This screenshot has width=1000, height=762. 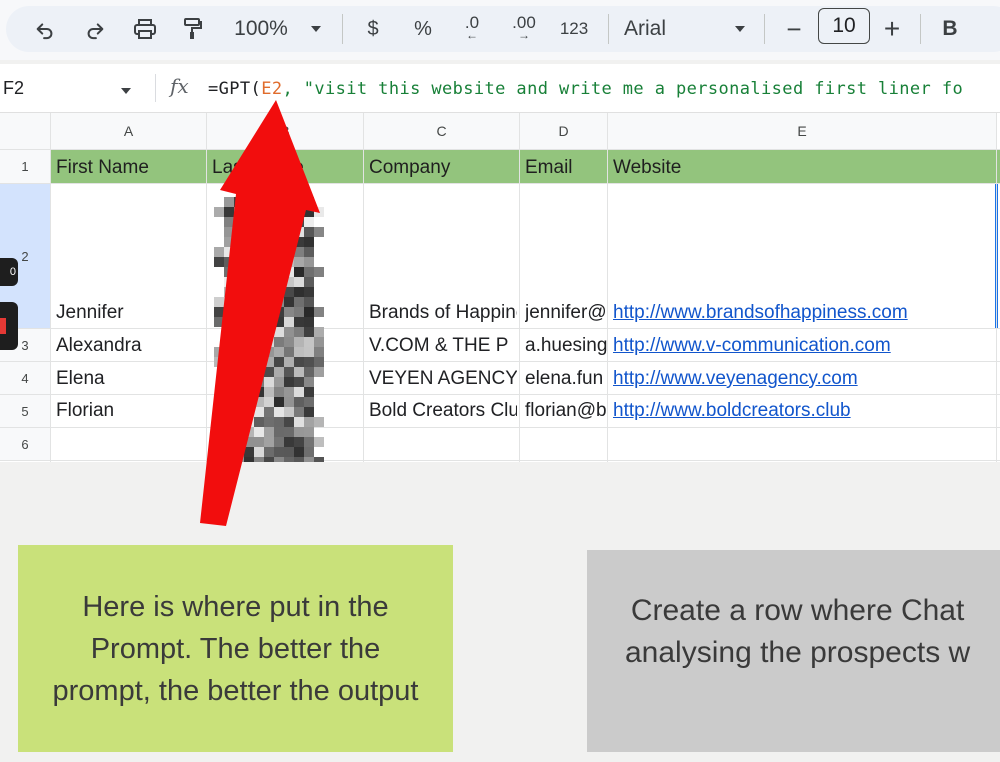 I want to click on arrow-shape, so click(x=260, y=313).